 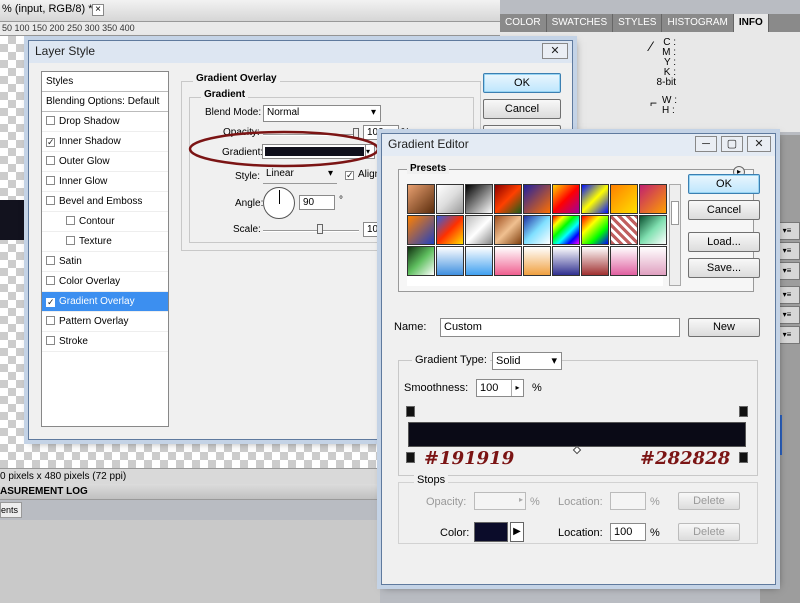 I want to click on new-button: New, so click(x=724, y=327).